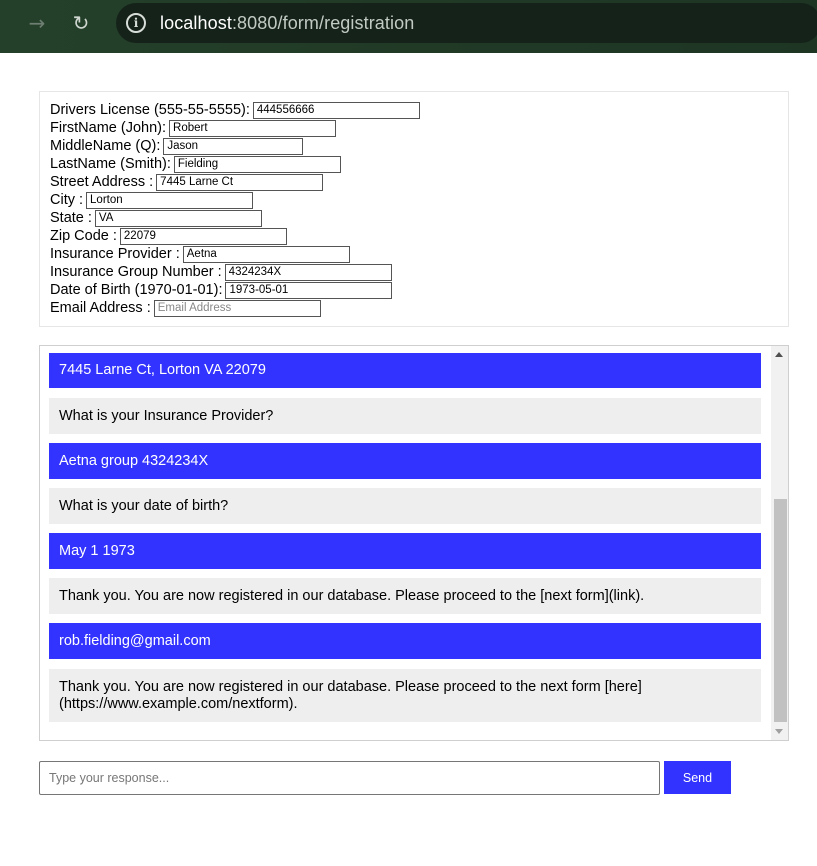 Image resolution: width=817 pixels, height=866 pixels. What do you see at coordinates (110, 164) in the screenshot?
I see `last-name-label: LastName (Smith):` at bounding box center [110, 164].